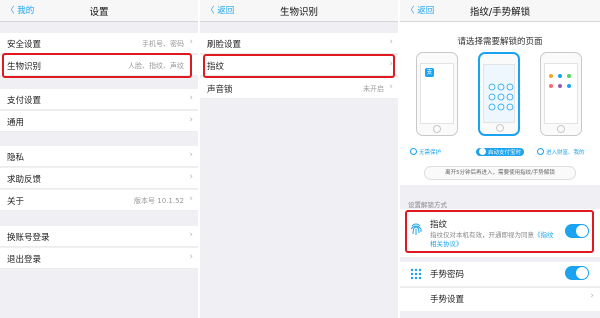 The height and width of the screenshot is (318, 600). I want to click on settings-item-security: 安全设置 手机号、密码 ›, so click(99, 43).